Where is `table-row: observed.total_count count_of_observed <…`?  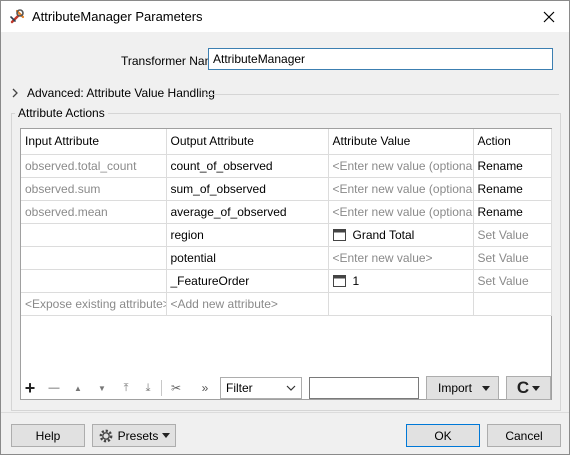
table-row: observed.total_count count_of_observed <… is located at coordinates (286, 166).